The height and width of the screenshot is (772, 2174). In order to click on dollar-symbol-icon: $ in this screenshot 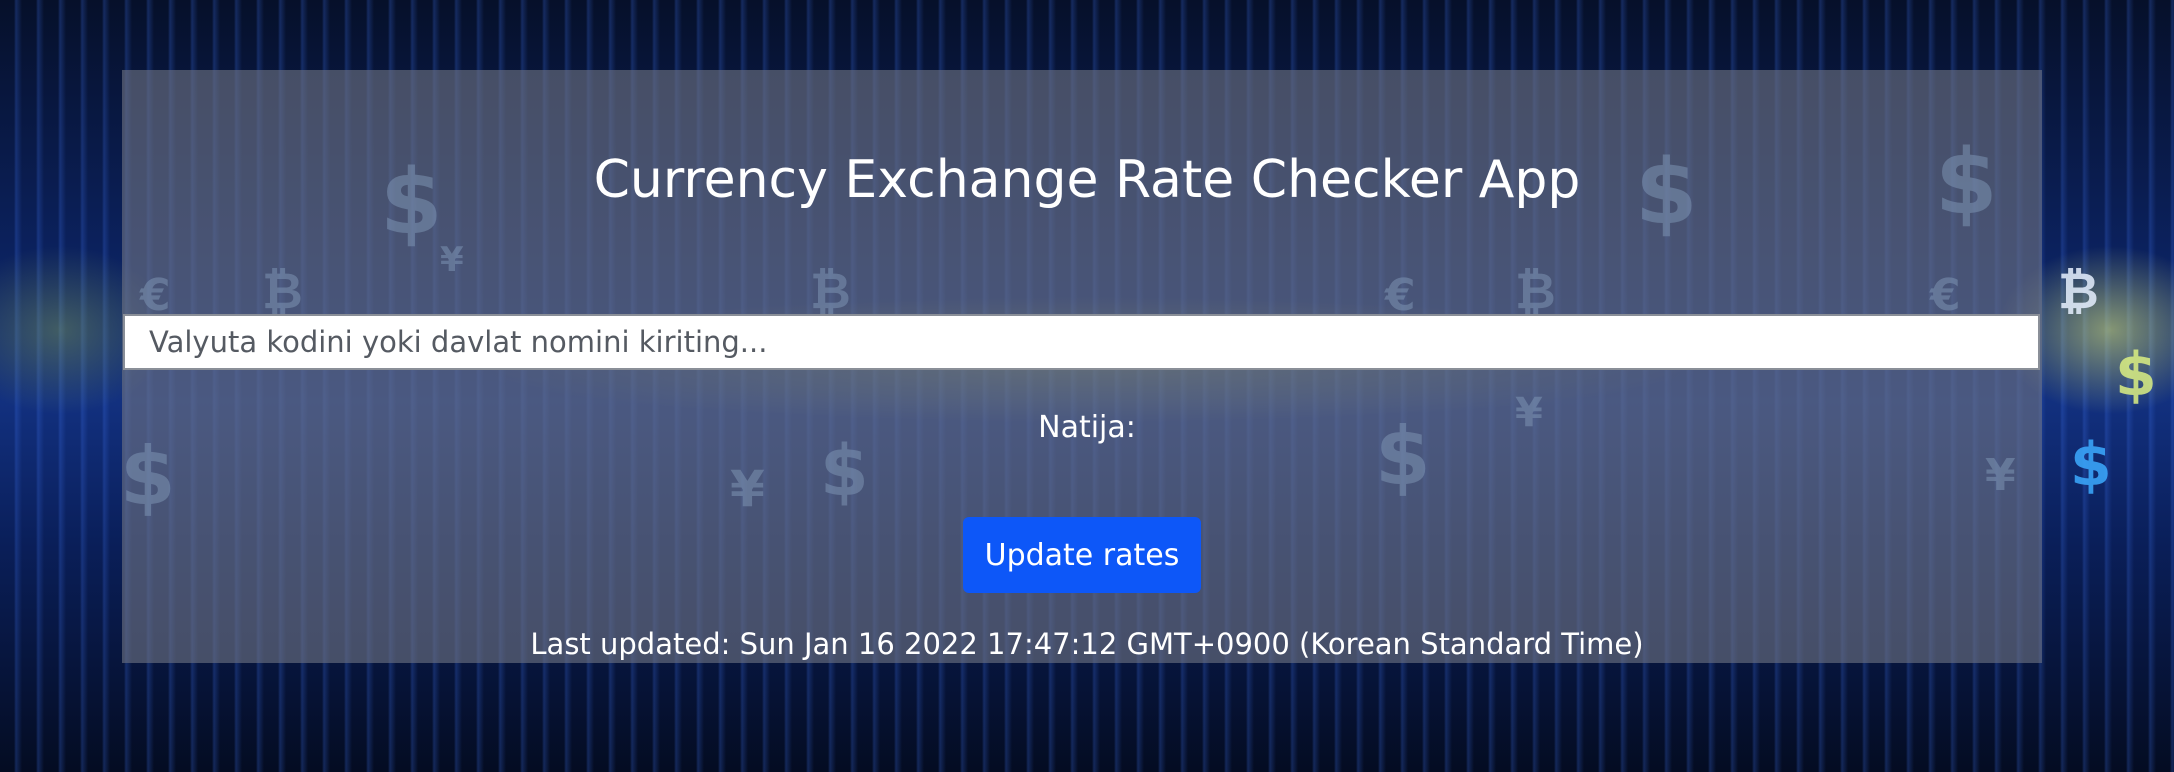, I will do `click(2136, 375)`.